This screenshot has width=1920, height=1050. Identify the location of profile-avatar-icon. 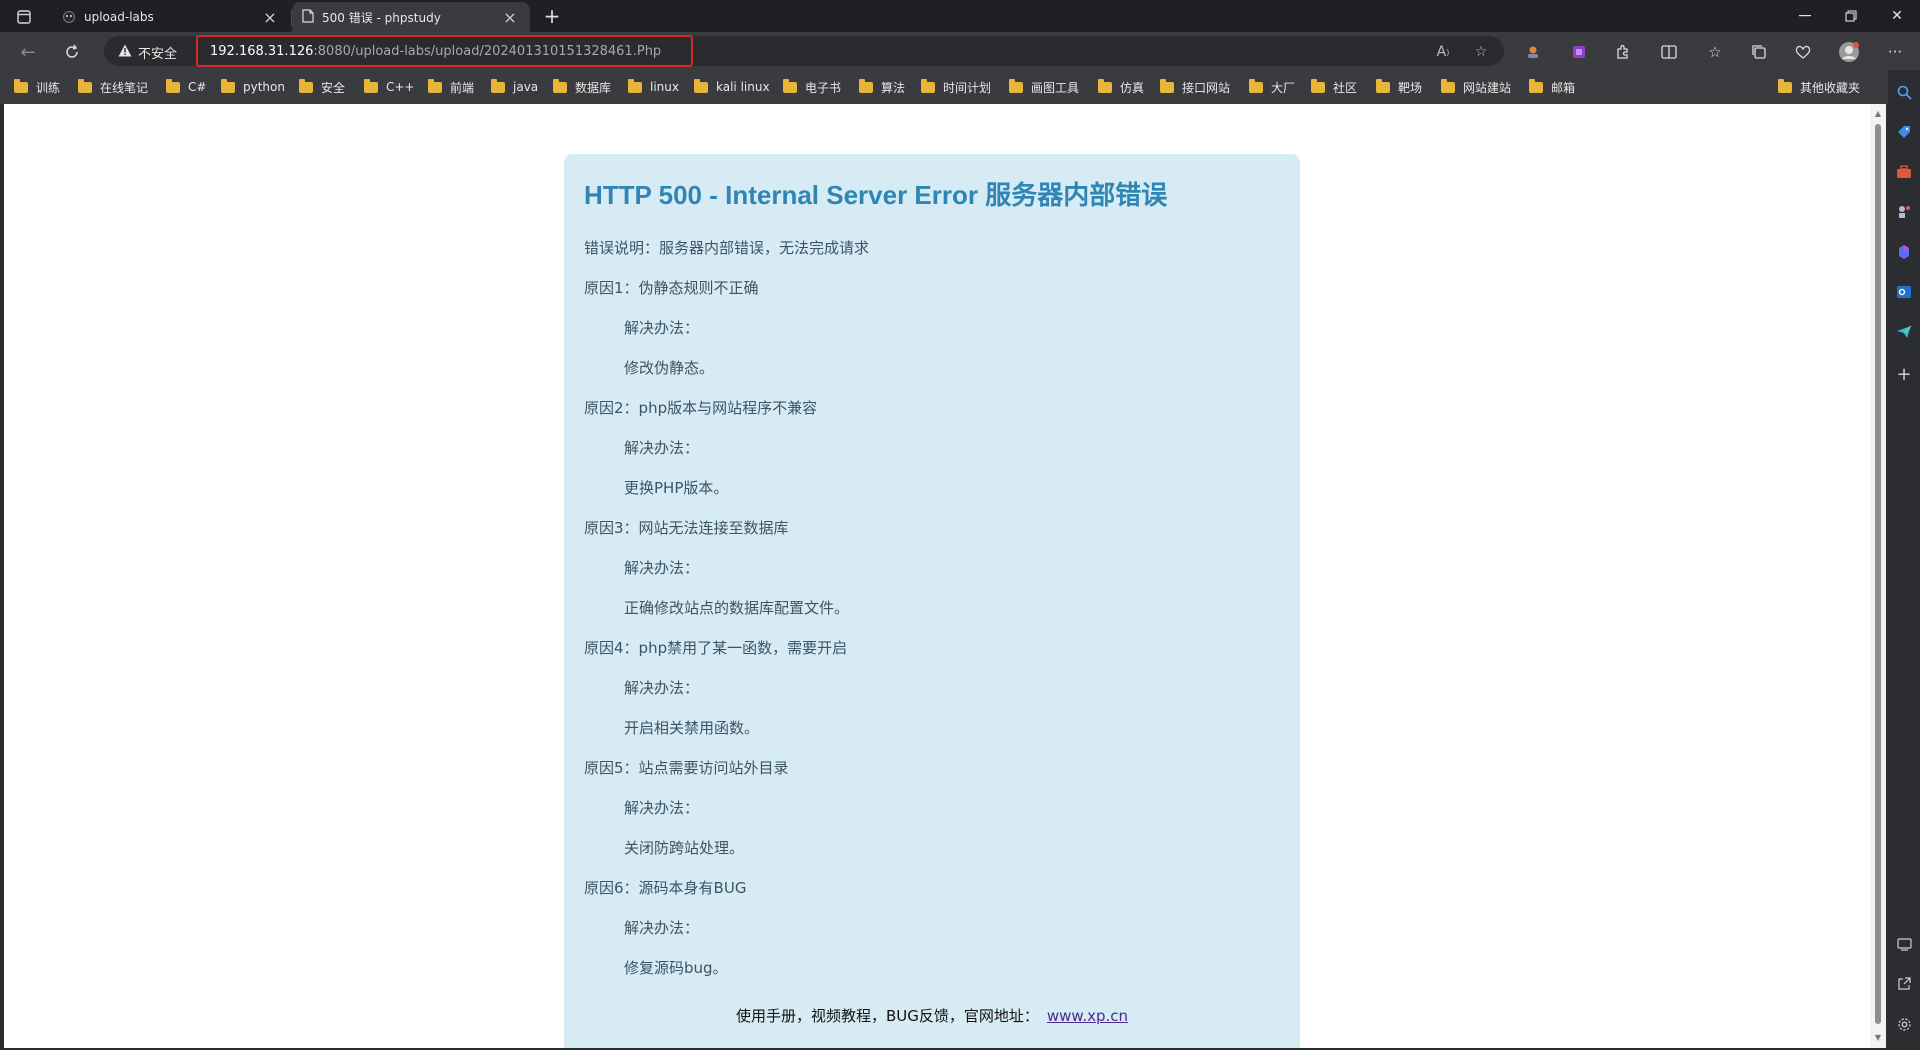
(1849, 52).